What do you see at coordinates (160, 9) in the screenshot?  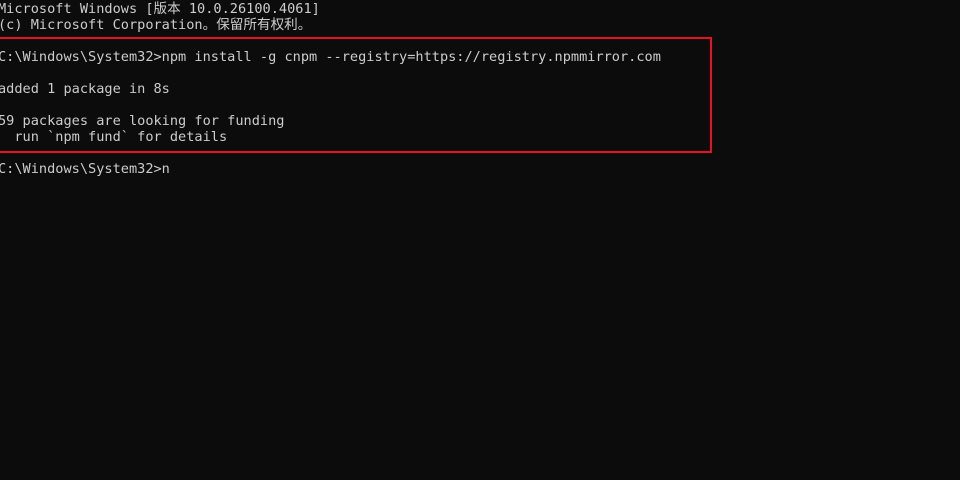 I see `windows-version-line: Microsoft Windows [版本 10.0.26100.4061]` at bounding box center [160, 9].